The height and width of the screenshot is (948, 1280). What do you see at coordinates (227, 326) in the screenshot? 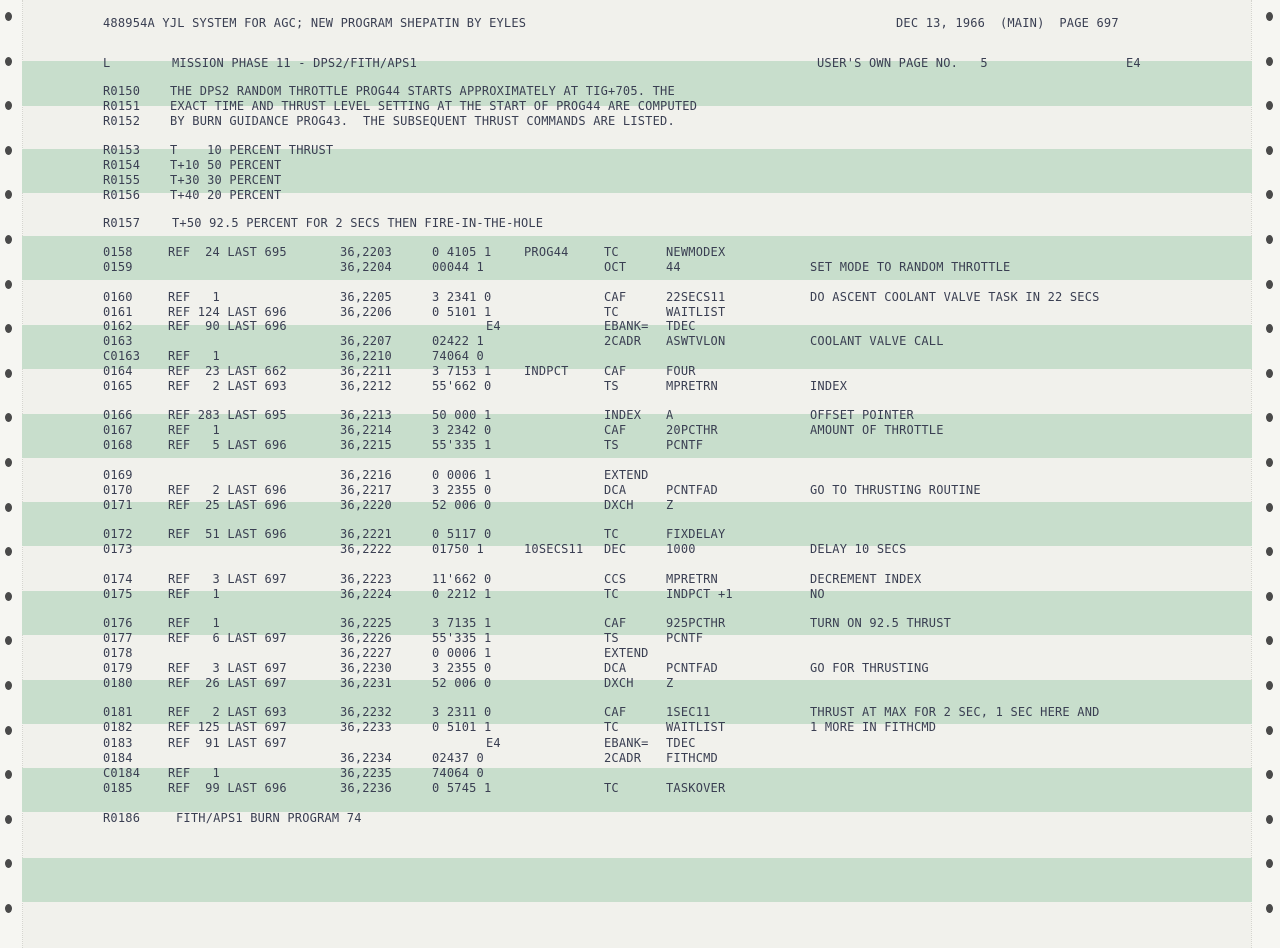
I see `ref-column: REF 90 LAST 696` at bounding box center [227, 326].